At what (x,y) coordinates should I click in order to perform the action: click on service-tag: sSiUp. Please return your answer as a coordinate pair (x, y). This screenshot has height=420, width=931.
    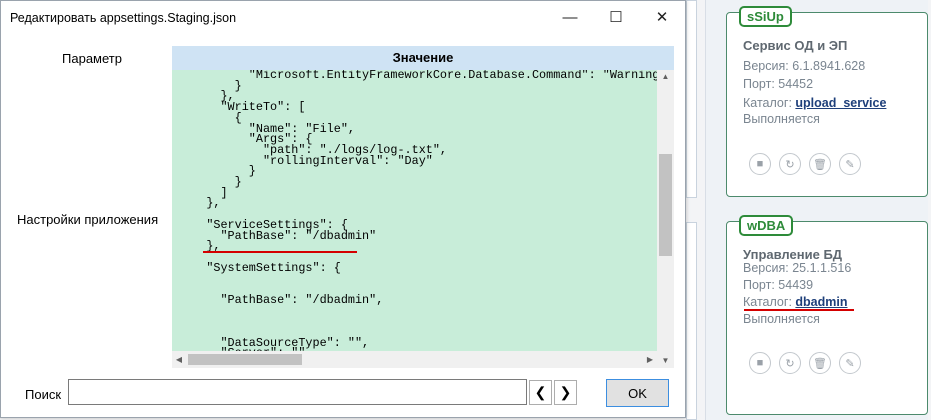
    Looking at the image, I should click on (765, 16).